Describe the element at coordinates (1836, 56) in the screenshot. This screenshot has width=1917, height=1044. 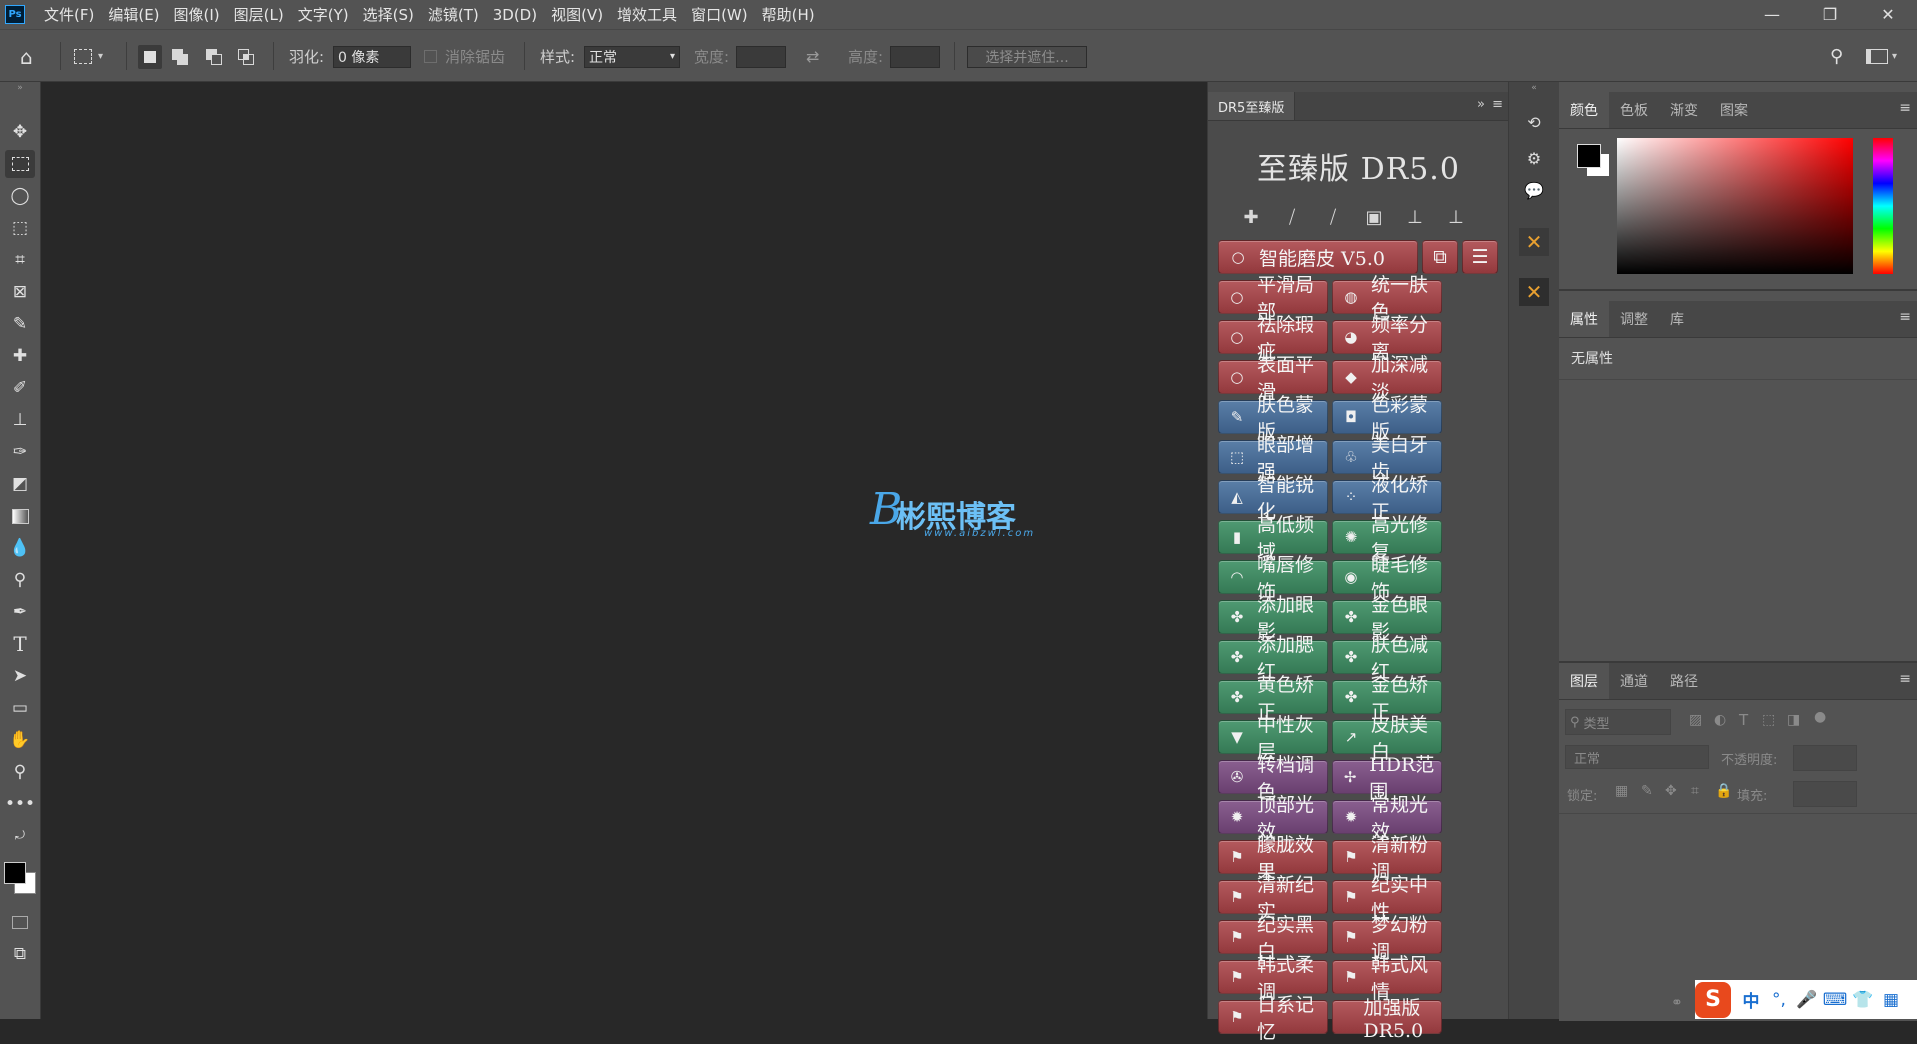
I see `search-icon: ⚲` at that location.